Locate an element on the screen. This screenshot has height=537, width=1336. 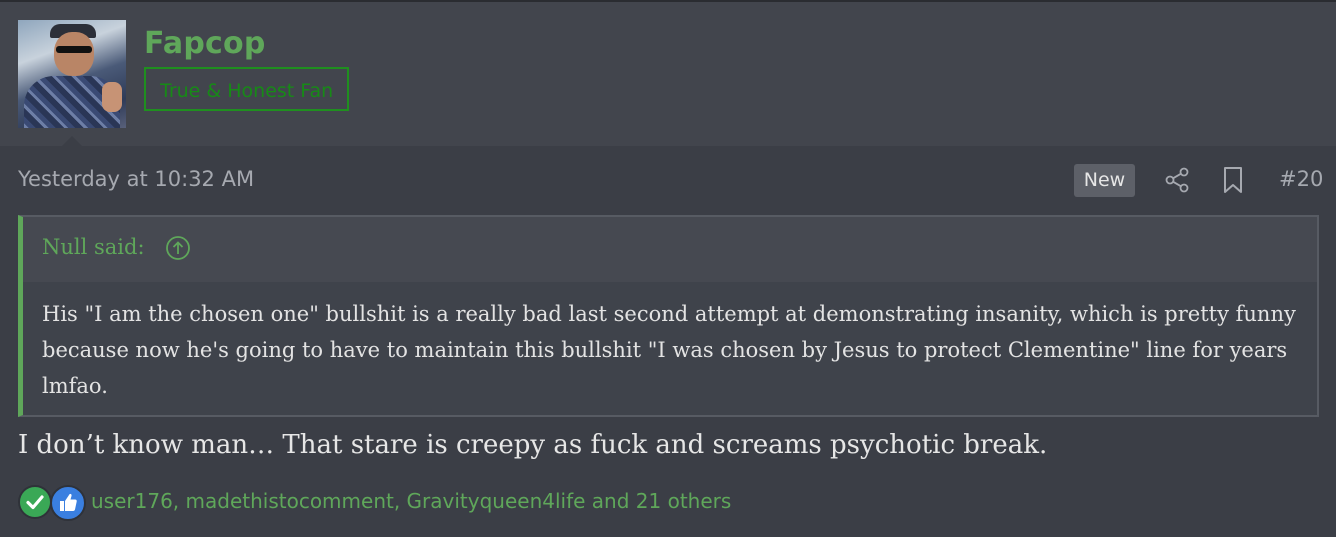
avatar is located at coordinates (72, 74).